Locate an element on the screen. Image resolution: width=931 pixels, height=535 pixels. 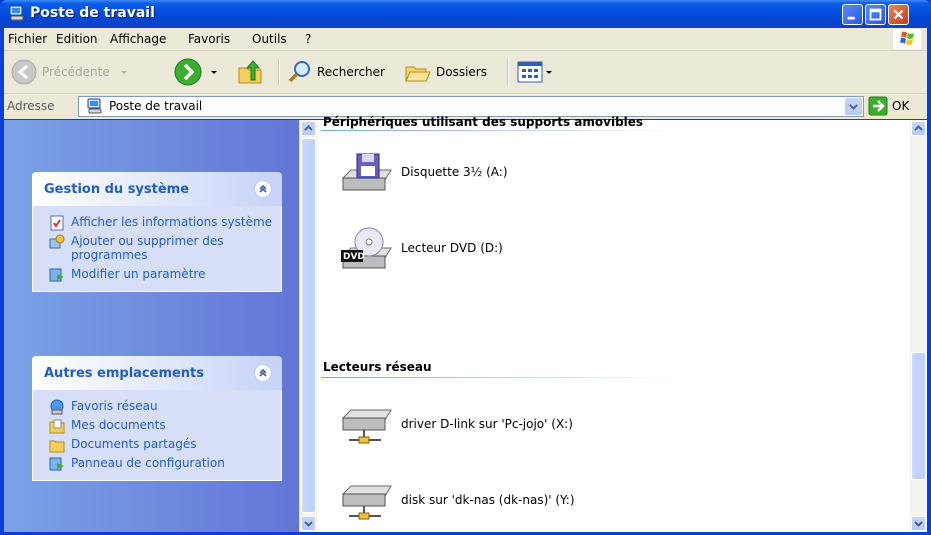
task-change-setting: Modifier un paramètre is located at coordinates (157, 273).